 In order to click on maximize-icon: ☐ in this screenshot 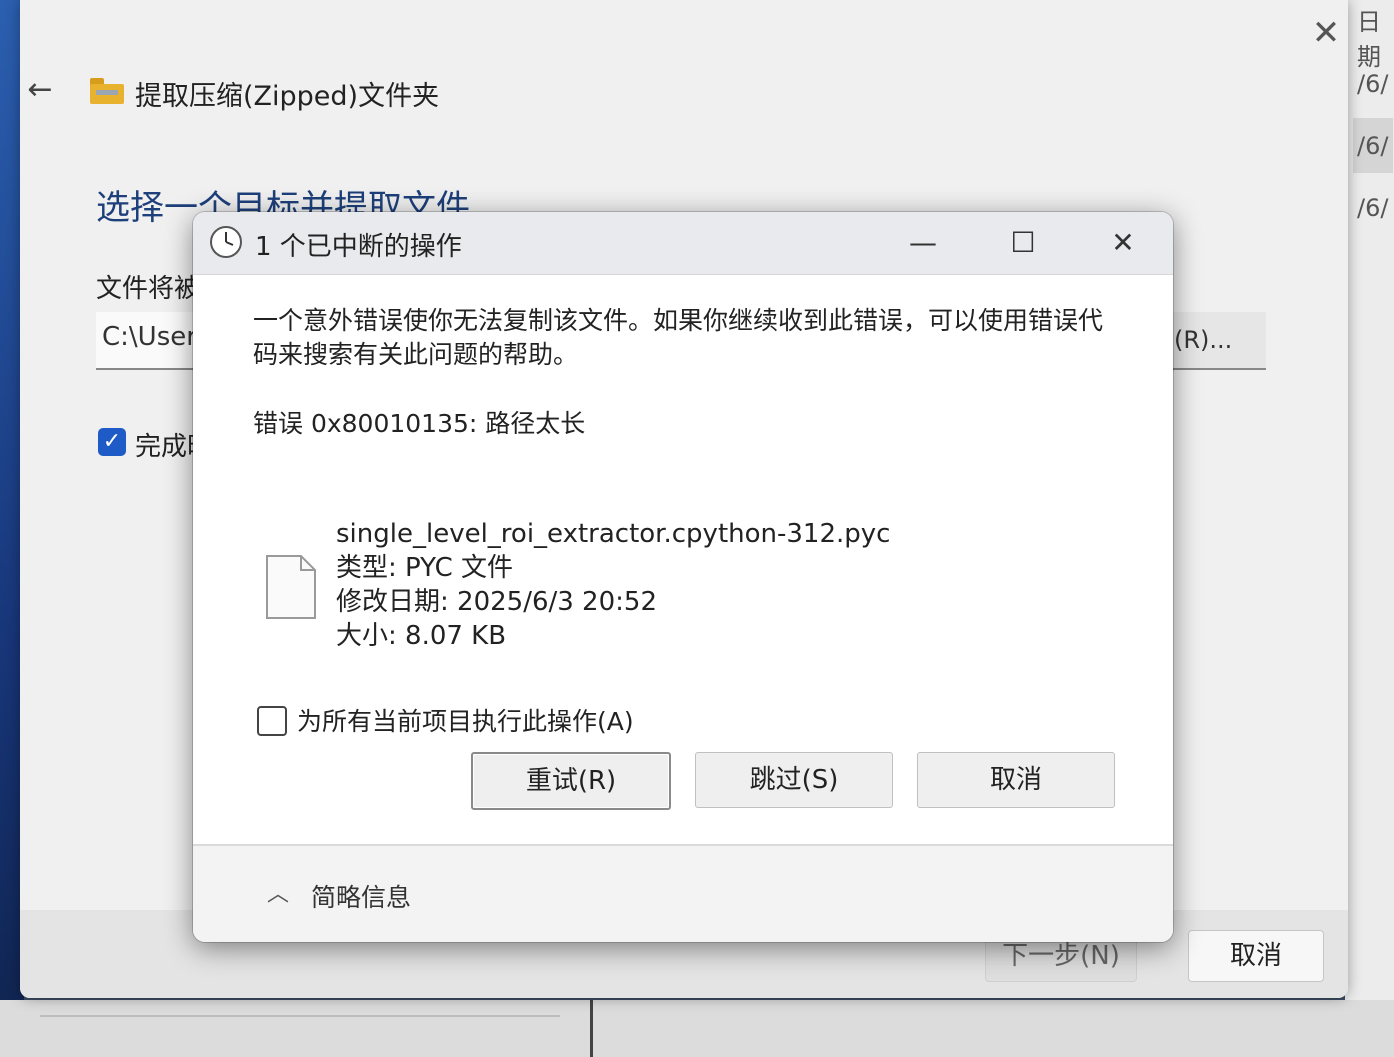, I will do `click(1023, 243)`.